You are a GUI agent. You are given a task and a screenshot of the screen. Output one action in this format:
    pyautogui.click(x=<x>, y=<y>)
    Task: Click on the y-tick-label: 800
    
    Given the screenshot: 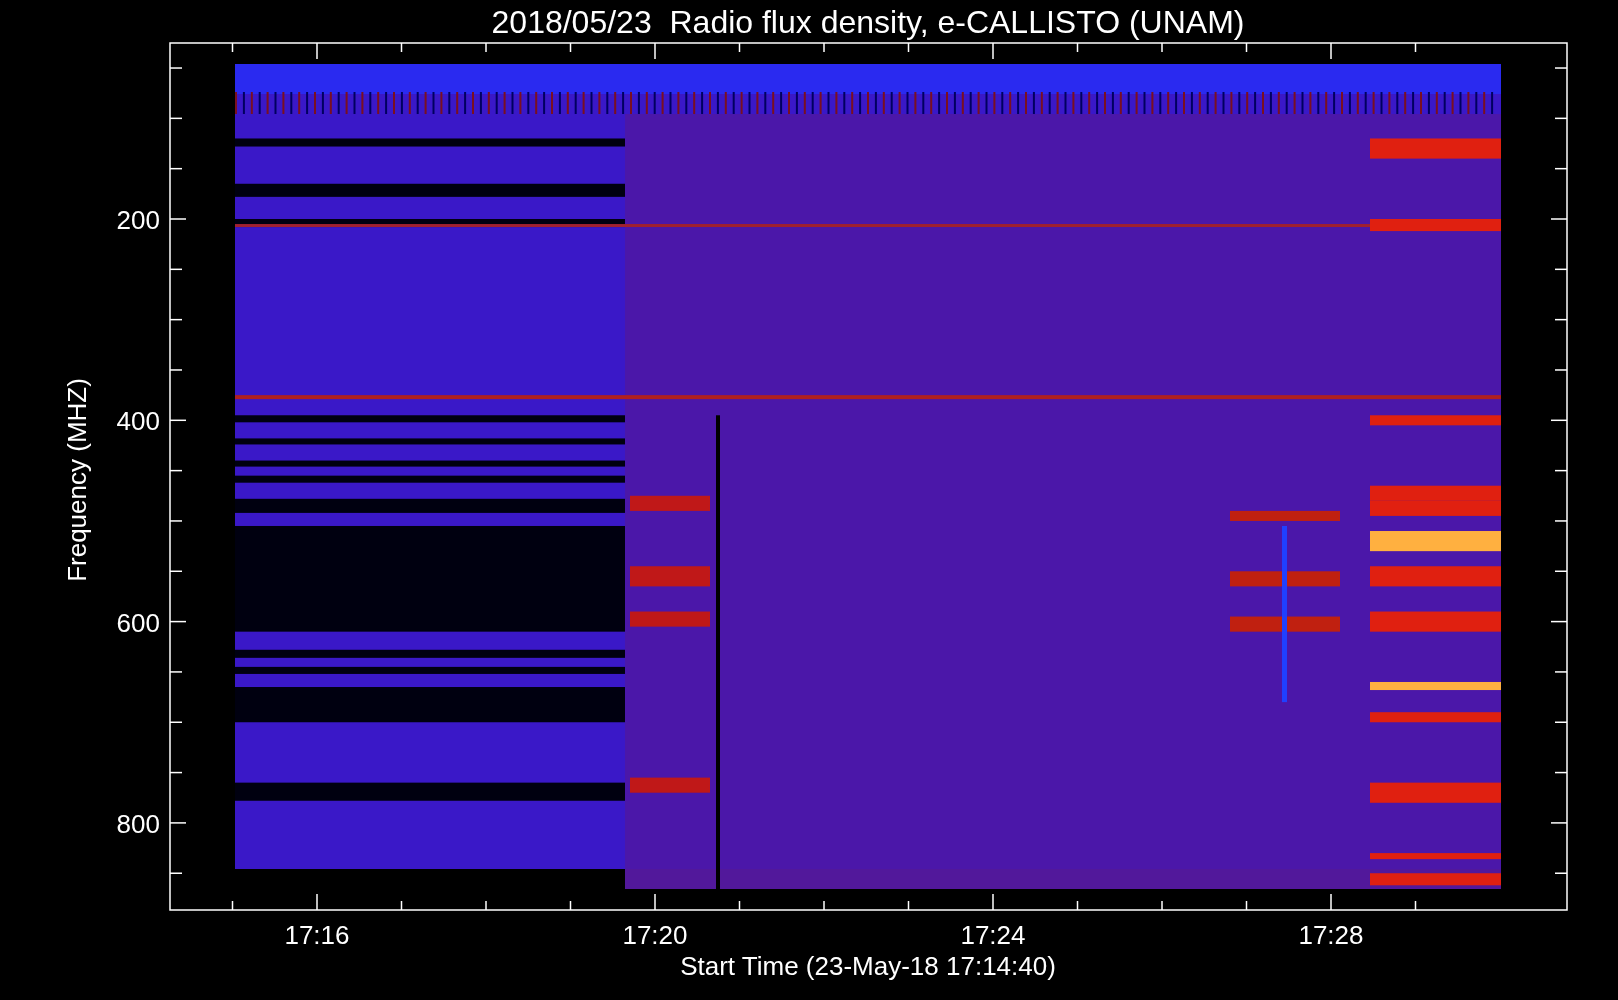 What is the action you would take?
    pyautogui.click(x=138, y=823)
    